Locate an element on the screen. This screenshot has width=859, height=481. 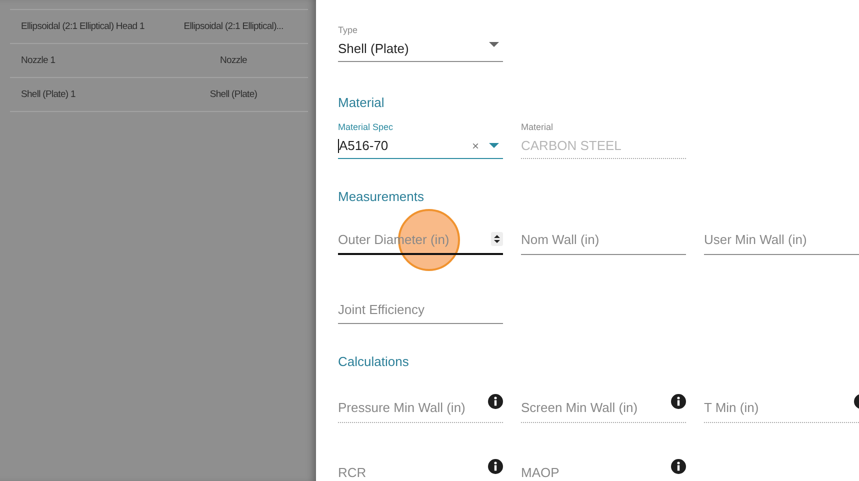
number-field: Joint Efficiency is located at coordinates (420, 309).